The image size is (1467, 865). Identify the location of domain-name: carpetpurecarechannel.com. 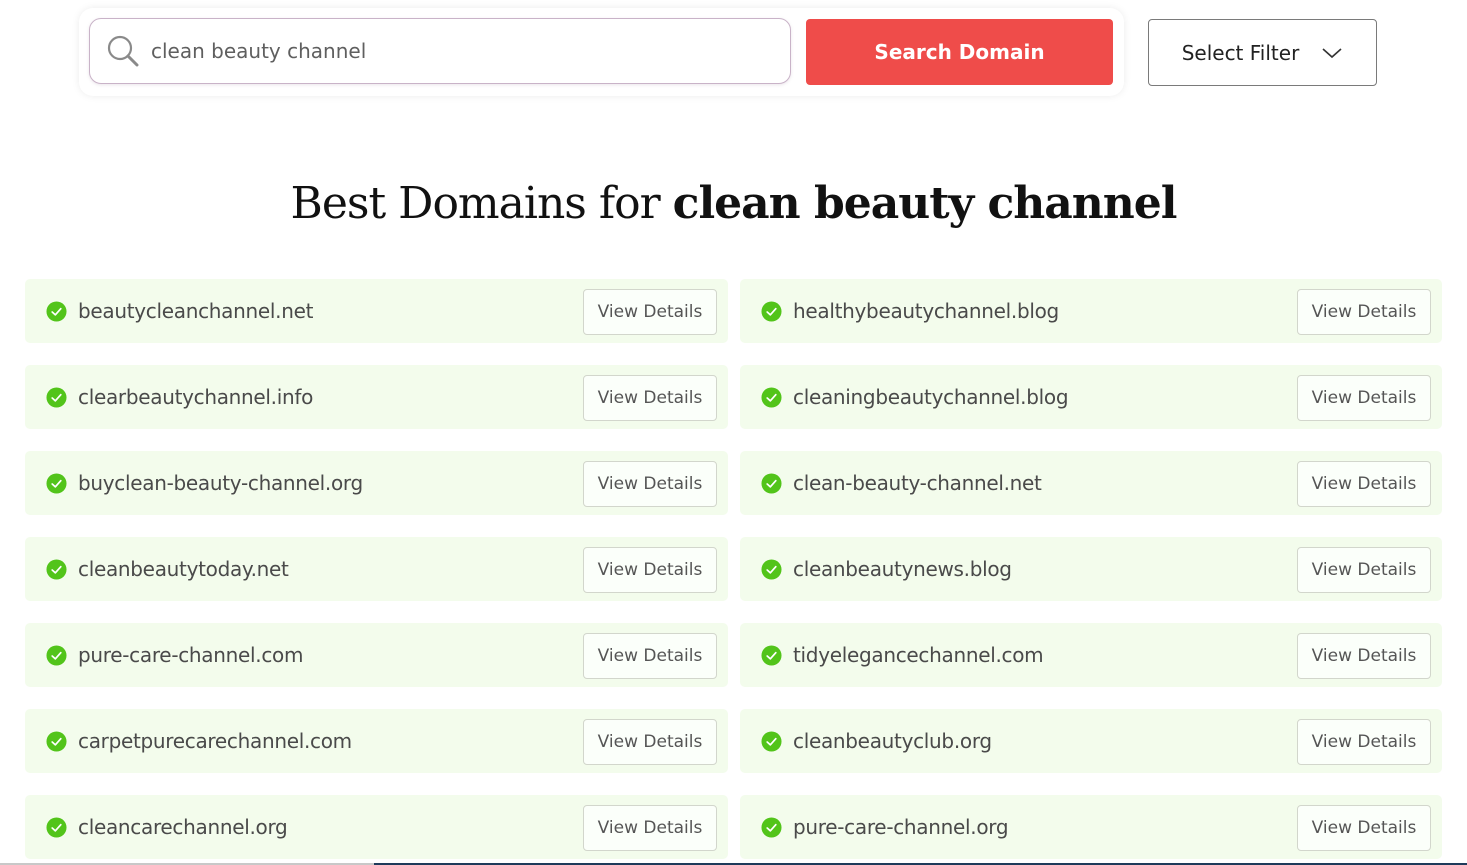
(215, 741).